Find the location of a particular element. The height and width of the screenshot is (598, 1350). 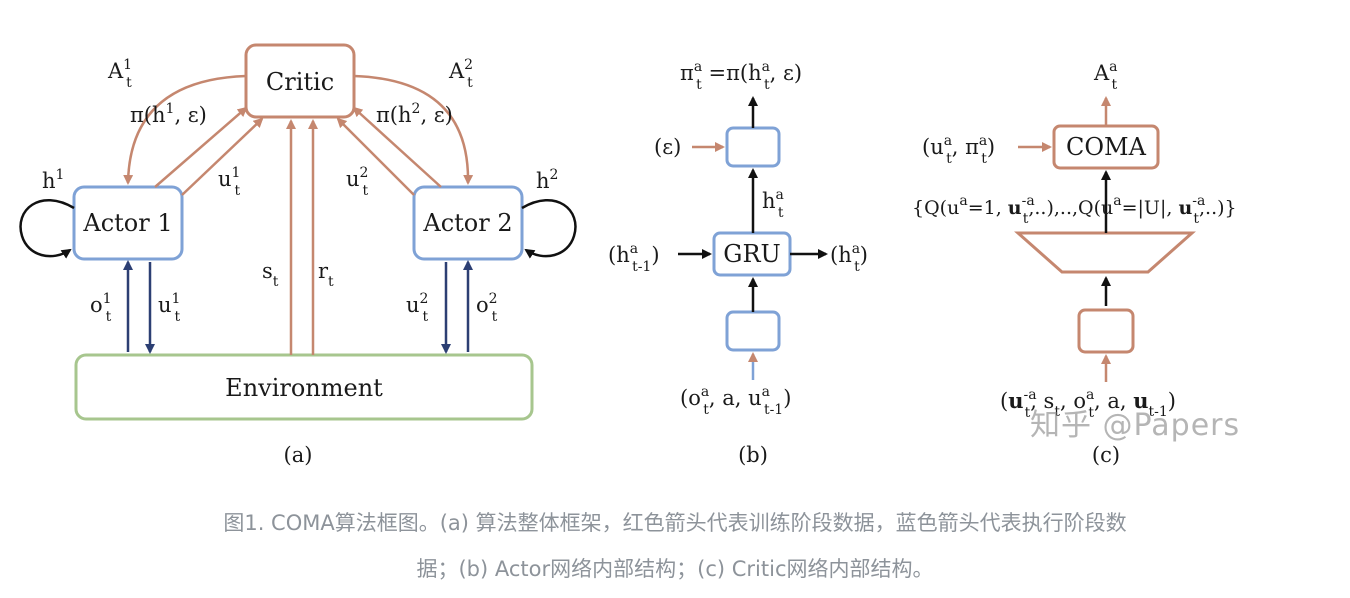

c-left-label: (ua t, πa t) is located at coordinates (958, 150).